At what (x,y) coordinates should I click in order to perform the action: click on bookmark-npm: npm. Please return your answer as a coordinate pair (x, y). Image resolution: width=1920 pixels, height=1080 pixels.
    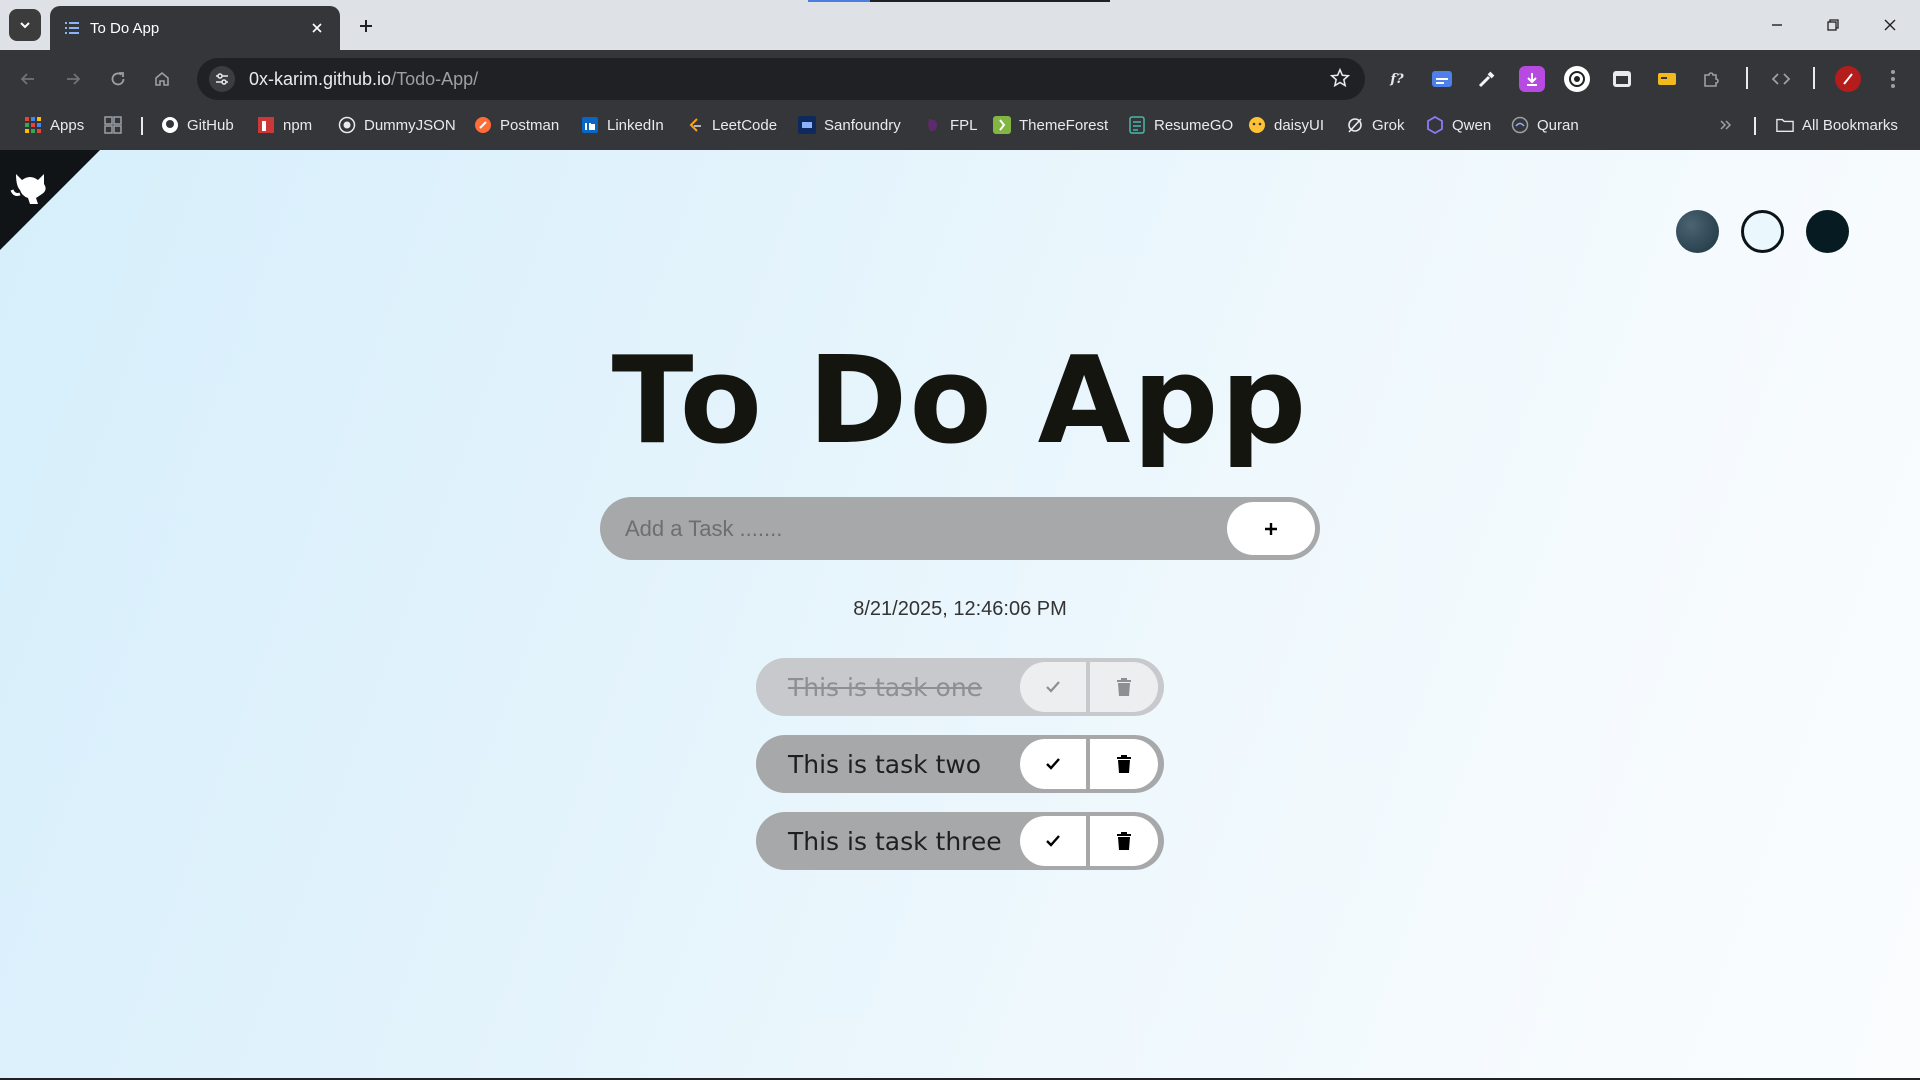
    Looking at the image, I should click on (284, 125).